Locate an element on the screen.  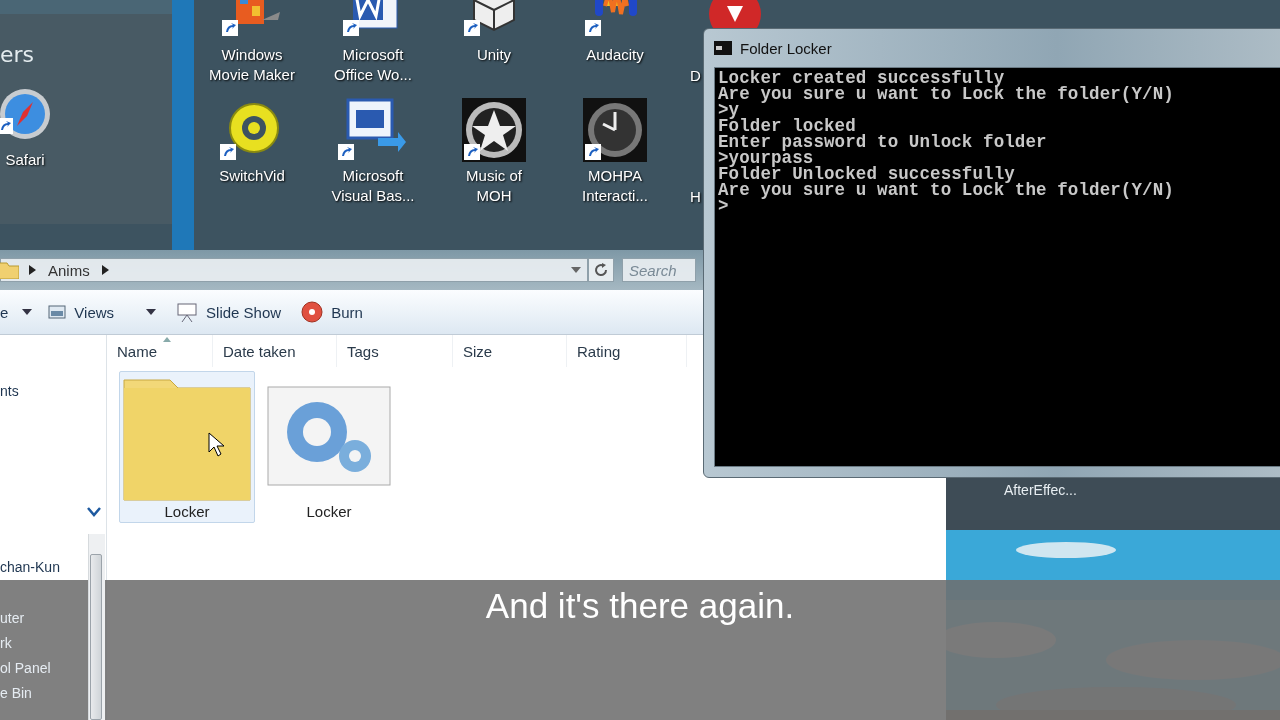
chevron-down-icon is located at coordinates (94, 512).